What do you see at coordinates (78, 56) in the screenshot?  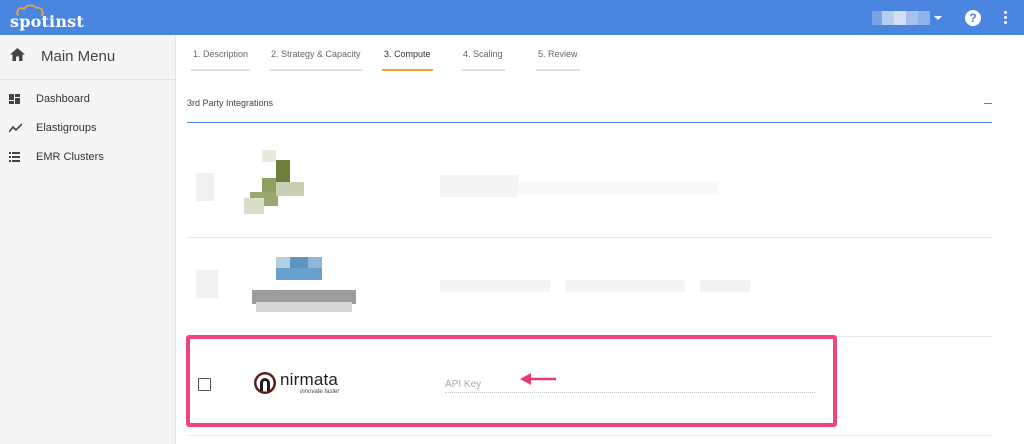 I see `main-menu-title: Main Menu` at bounding box center [78, 56].